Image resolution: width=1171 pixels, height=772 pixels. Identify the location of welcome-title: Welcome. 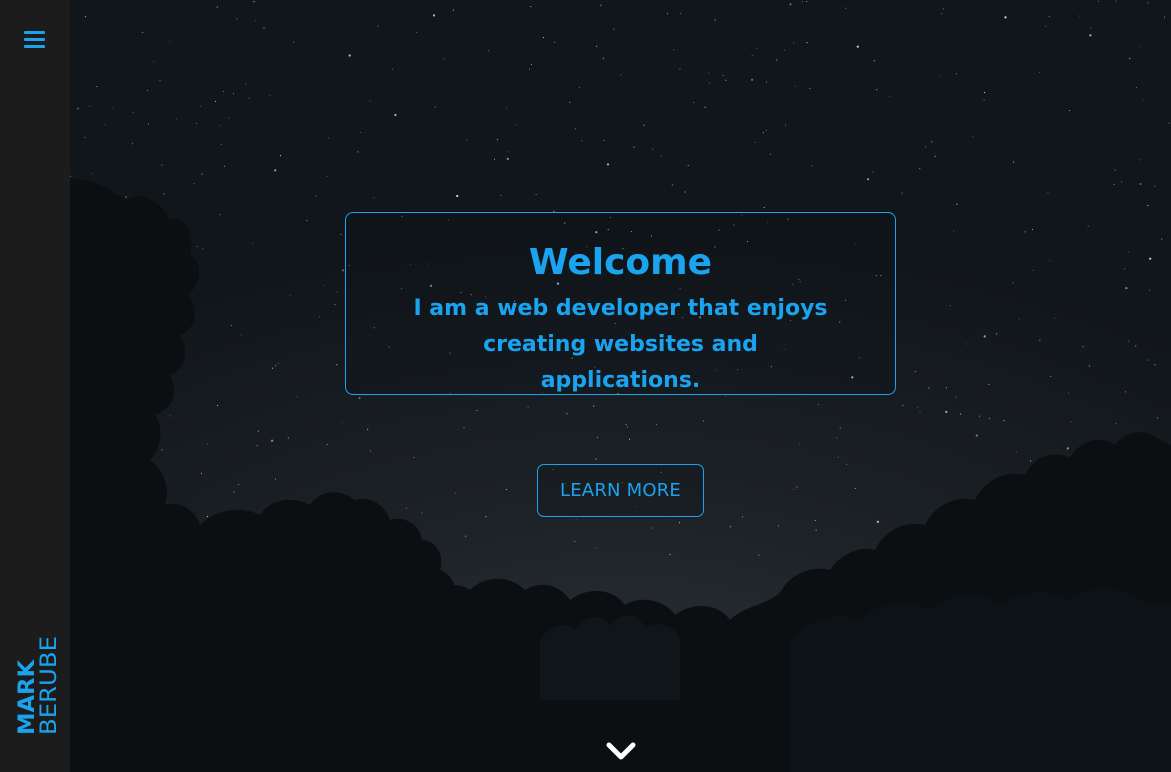
(620, 262).